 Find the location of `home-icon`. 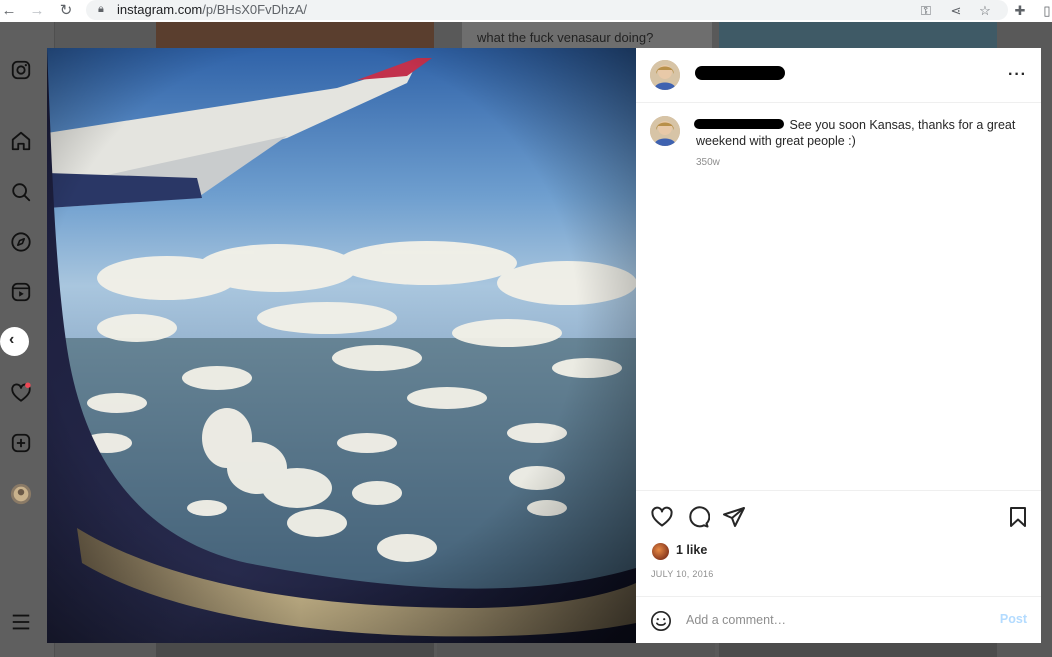

home-icon is located at coordinates (21, 141).